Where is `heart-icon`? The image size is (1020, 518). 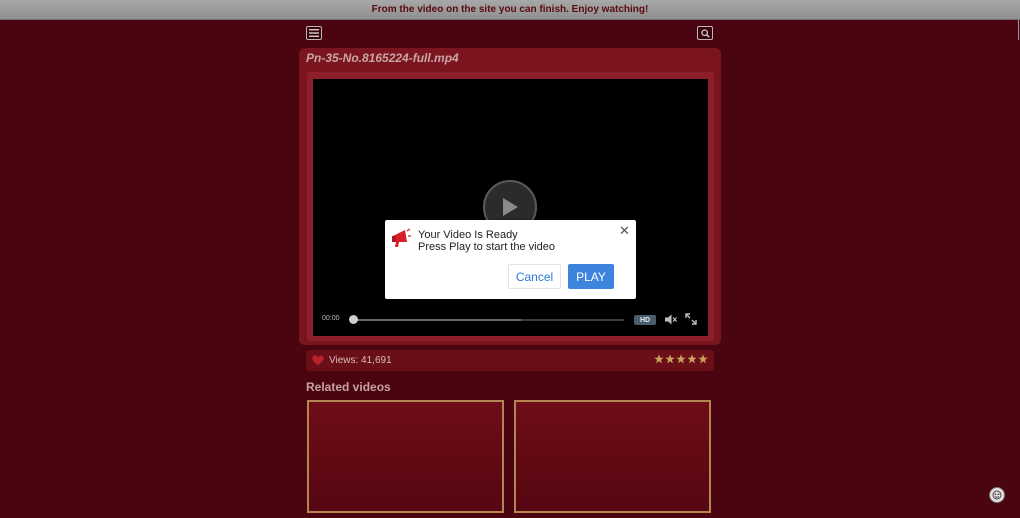 heart-icon is located at coordinates (318, 360).